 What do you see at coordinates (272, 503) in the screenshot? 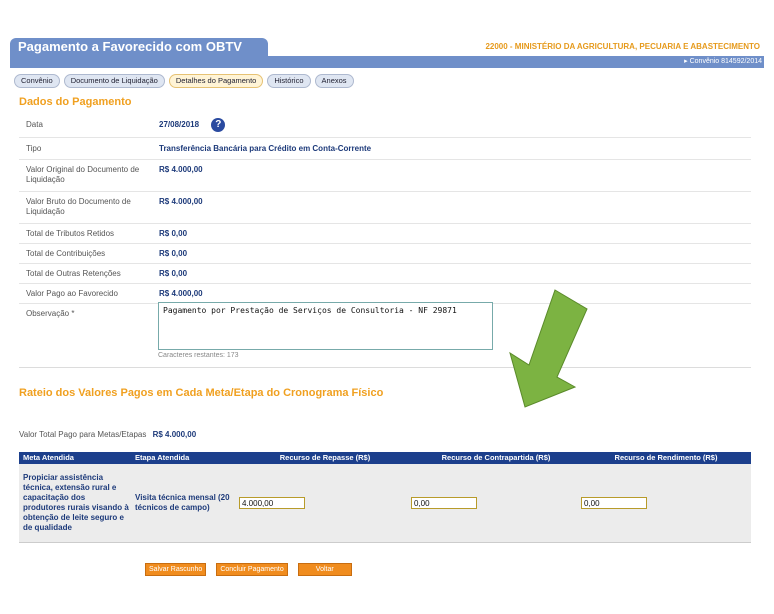
I see `repasse-input: 4.000,00` at bounding box center [272, 503].